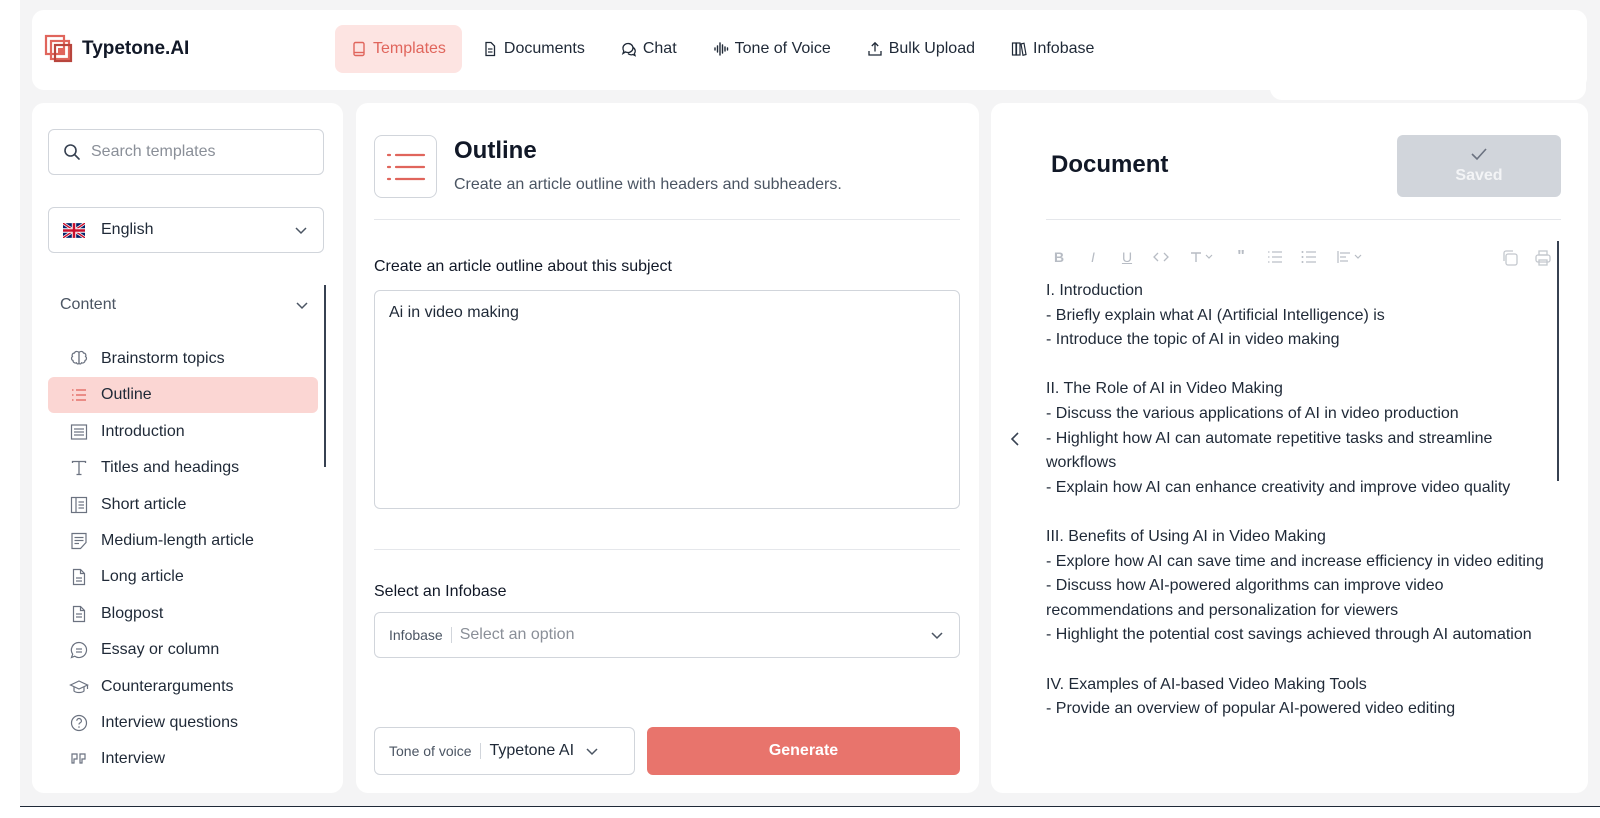  What do you see at coordinates (183, 577) in the screenshot?
I see `template-item-long-article: Long article` at bounding box center [183, 577].